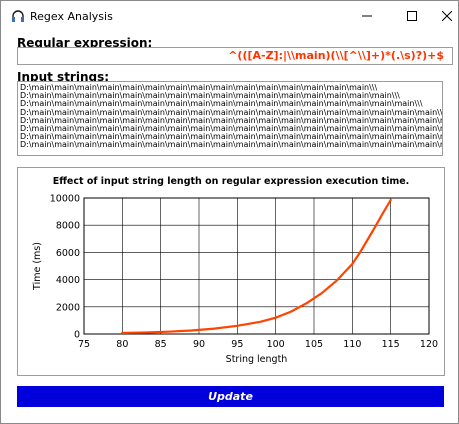  What do you see at coordinates (429, 344) in the screenshot?
I see `x-tick-label: 120` at bounding box center [429, 344].